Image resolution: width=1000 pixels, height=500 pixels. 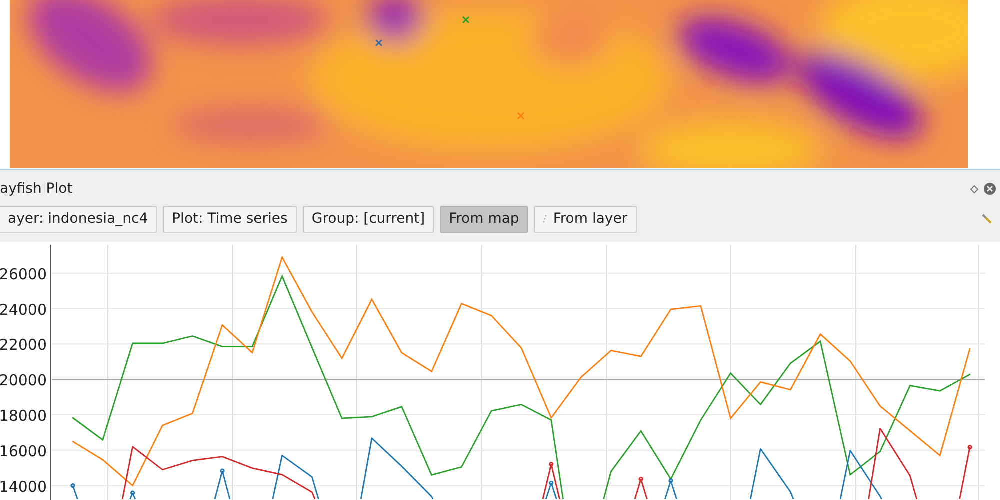 What do you see at coordinates (990, 189) in the screenshot?
I see `close-icon` at bounding box center [990, 189].